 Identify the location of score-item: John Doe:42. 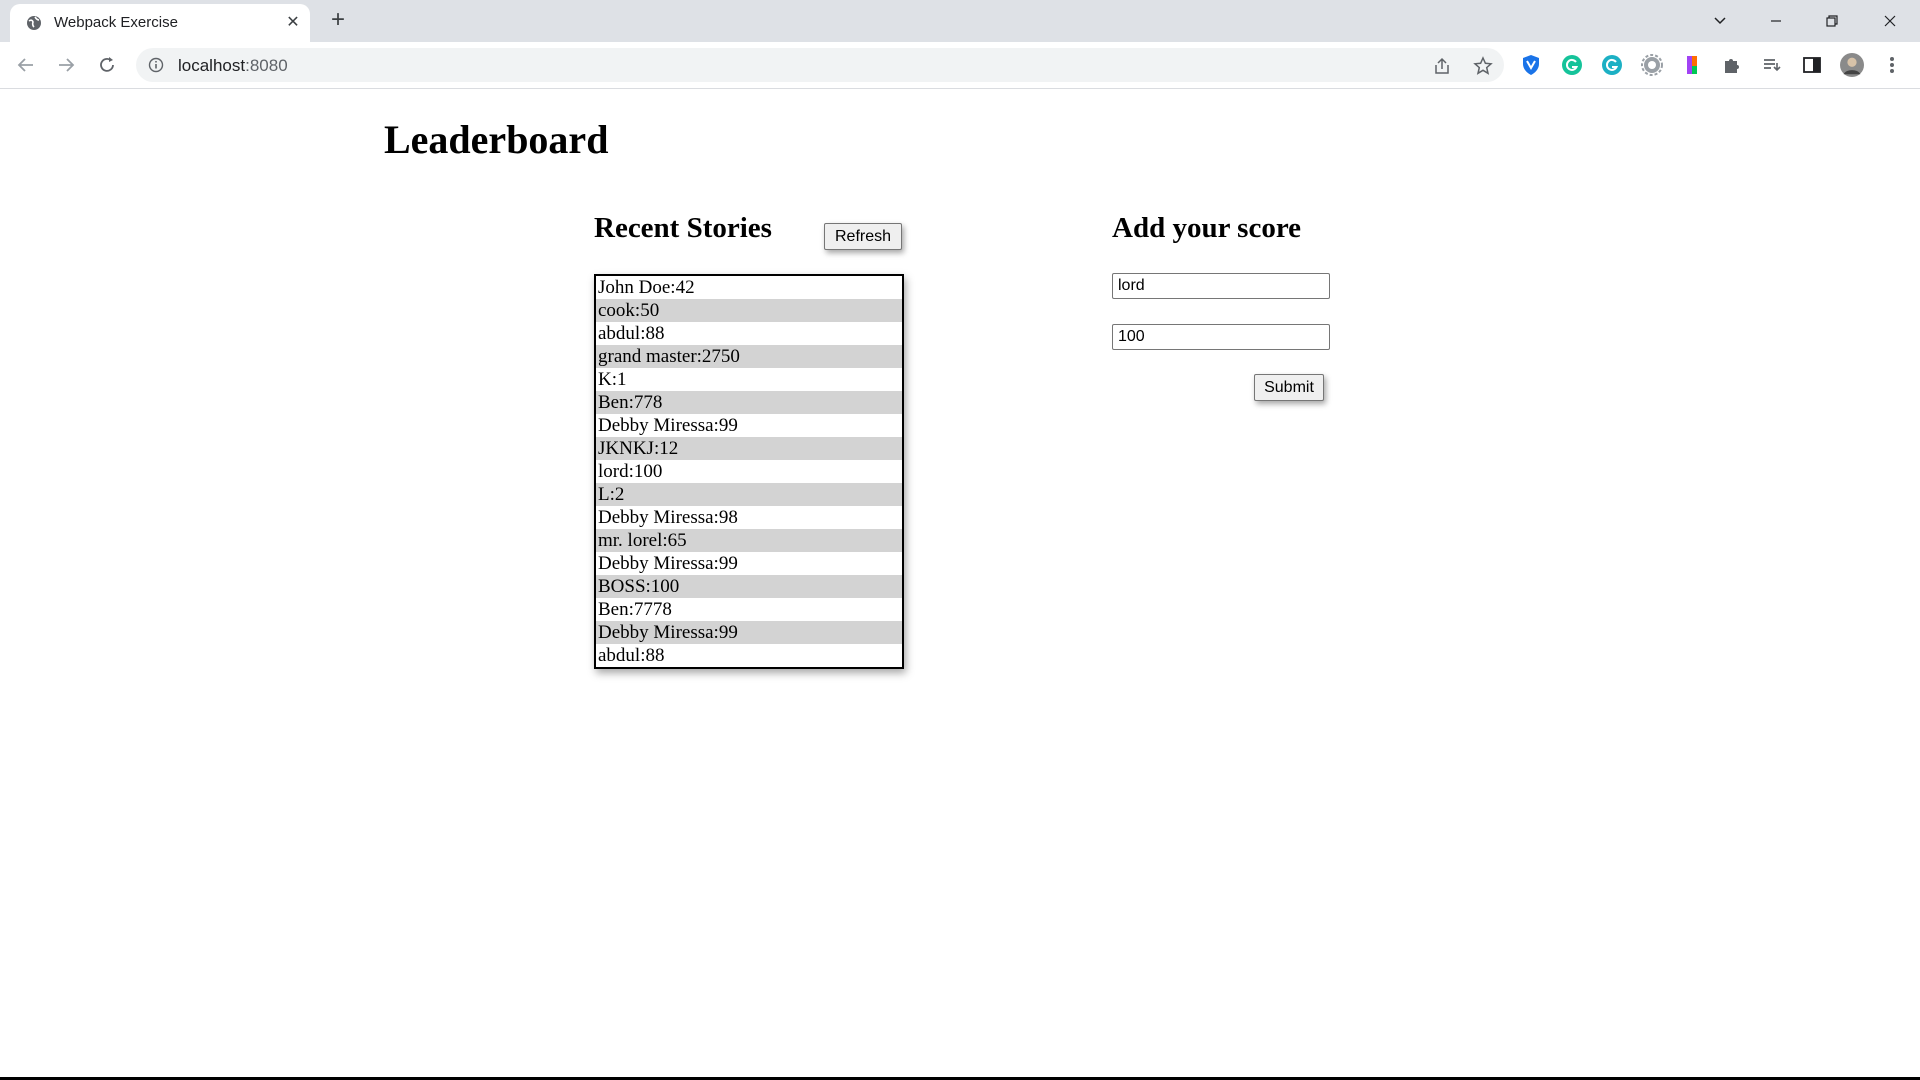
(646, 287).